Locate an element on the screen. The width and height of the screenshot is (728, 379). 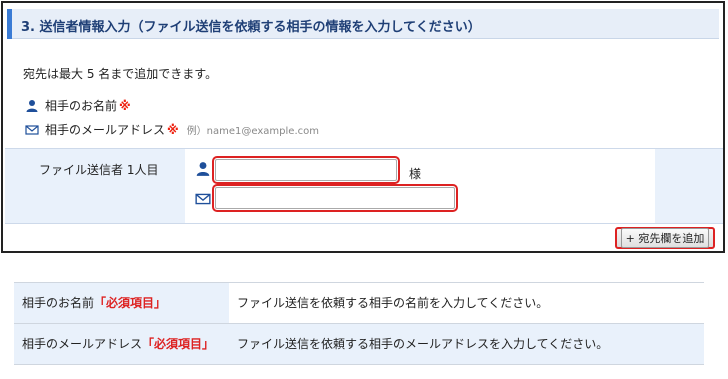
legend-email: 相手のメールアドレス ※ 例）name1@example.com is located at coordinates (172, 129).